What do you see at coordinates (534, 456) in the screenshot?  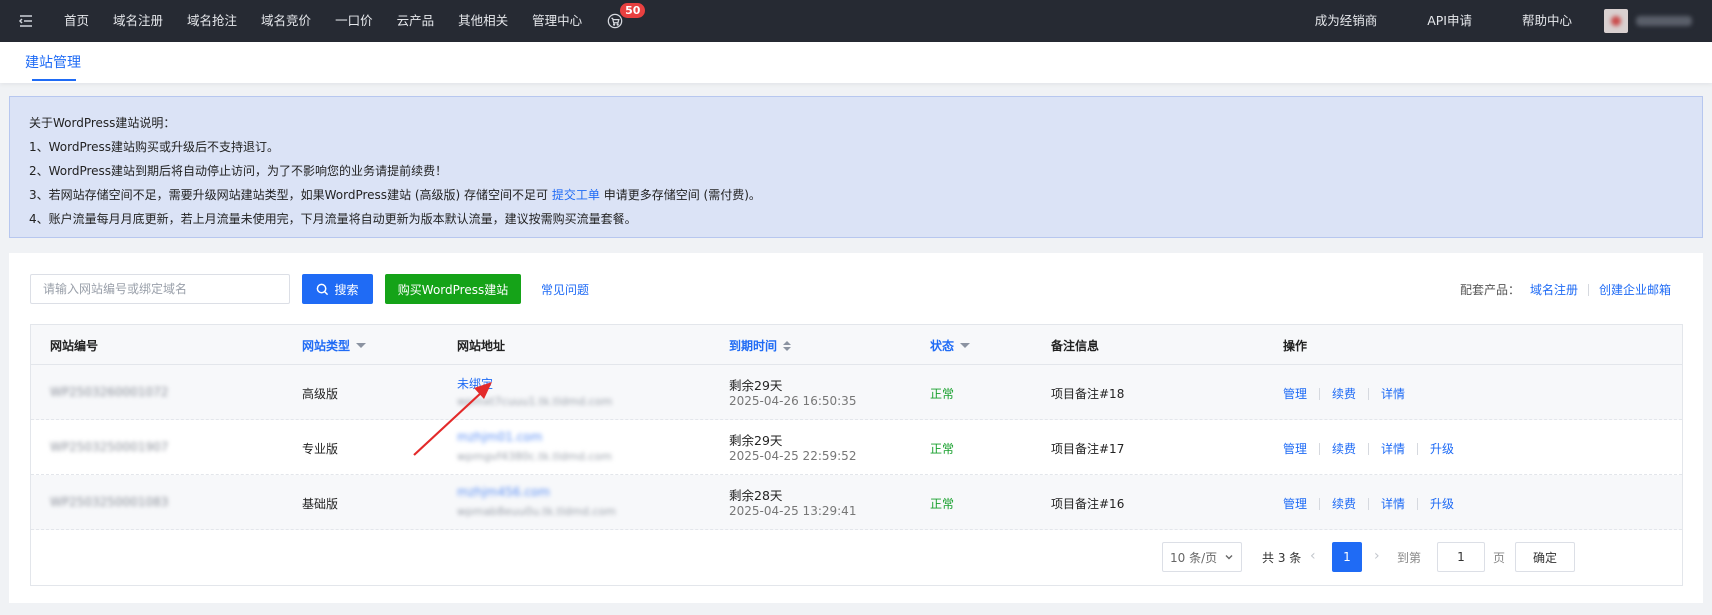 I see `site-default-domain: wpmgvf4380c.tk.tldmd.com` at bounding box center [534, 456].